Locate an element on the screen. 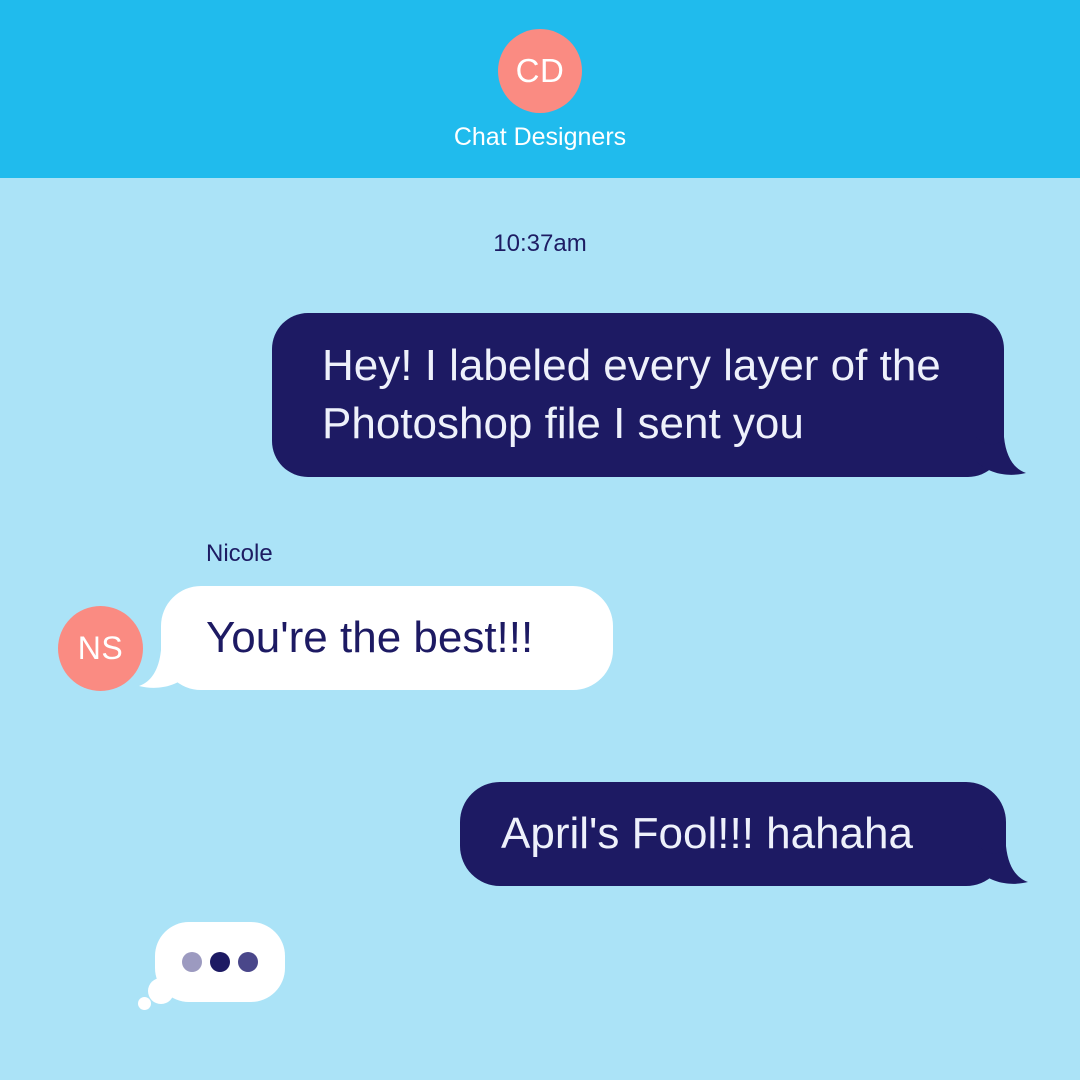 The width and height of the screenshot is (1080, 1080). sender-avatar: NS is located at coordinates (100, 648).